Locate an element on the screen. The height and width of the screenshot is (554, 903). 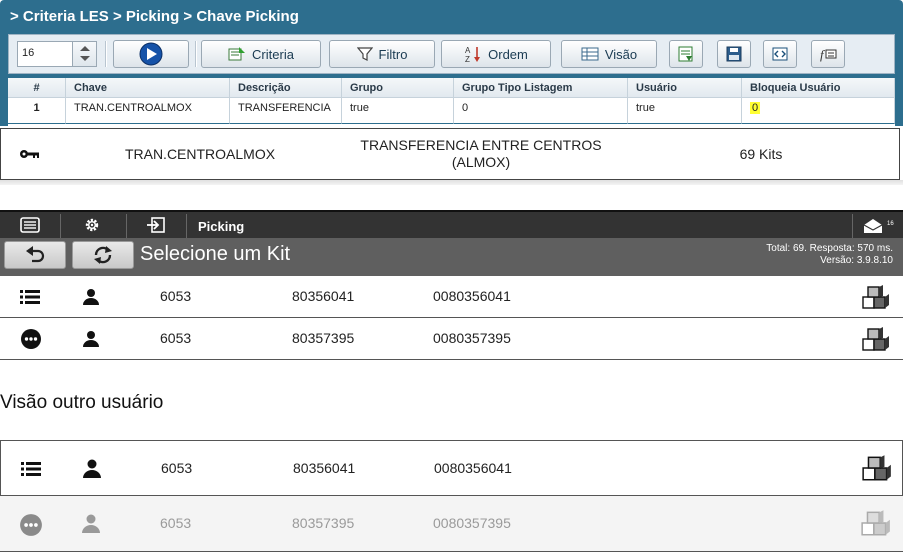
svg-text: f is located at coordinates (823, 54).